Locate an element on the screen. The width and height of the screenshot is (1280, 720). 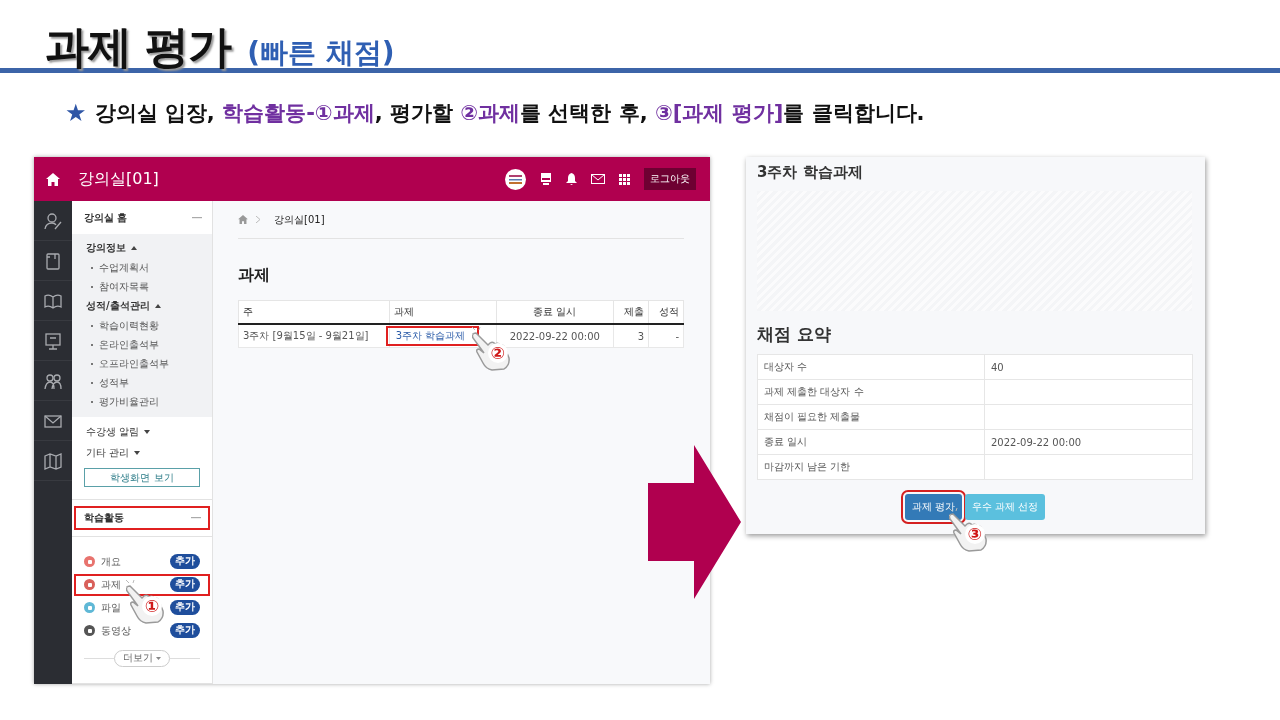
breadcrumb-link: 강의실[01] is located at coordinates (299, 219).